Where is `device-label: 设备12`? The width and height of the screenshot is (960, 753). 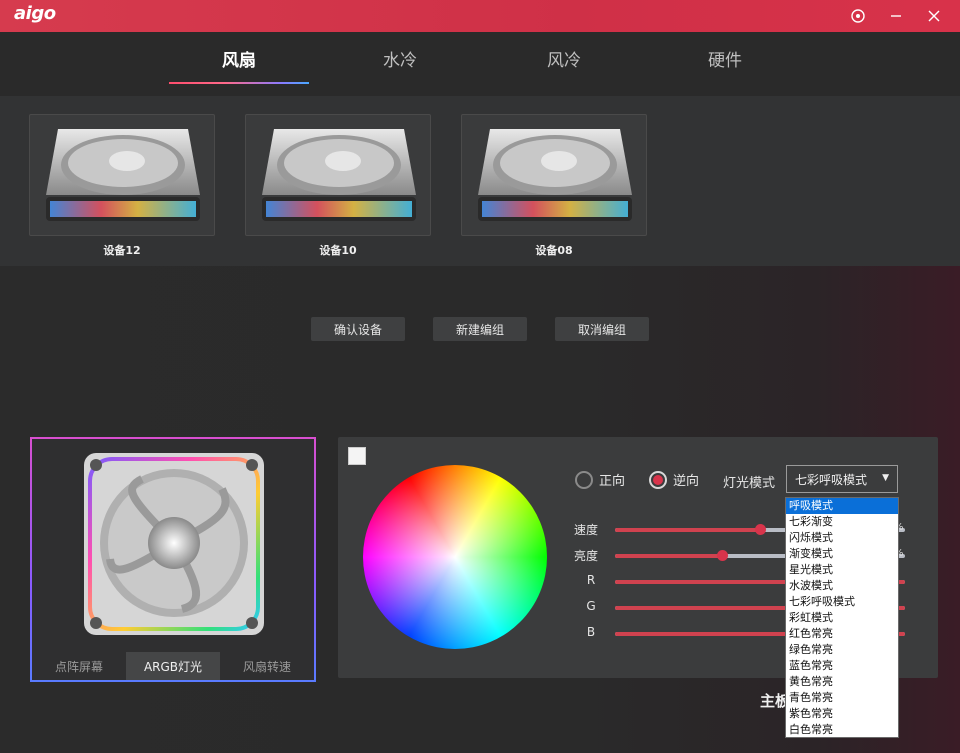 device-label: 设备12 is located at coordinates (122, 250).